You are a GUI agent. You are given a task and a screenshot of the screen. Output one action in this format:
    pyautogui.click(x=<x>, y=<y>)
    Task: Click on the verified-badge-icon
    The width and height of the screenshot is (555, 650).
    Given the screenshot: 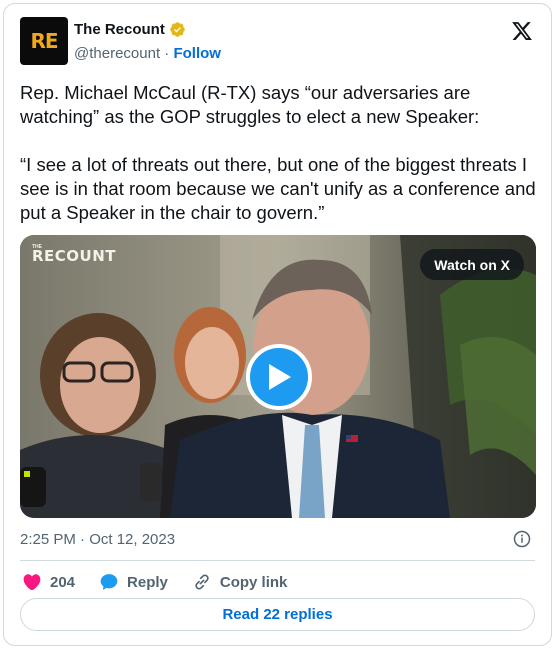 What is the action you would take?
    pyautogui.click(x=177, y=29)
    